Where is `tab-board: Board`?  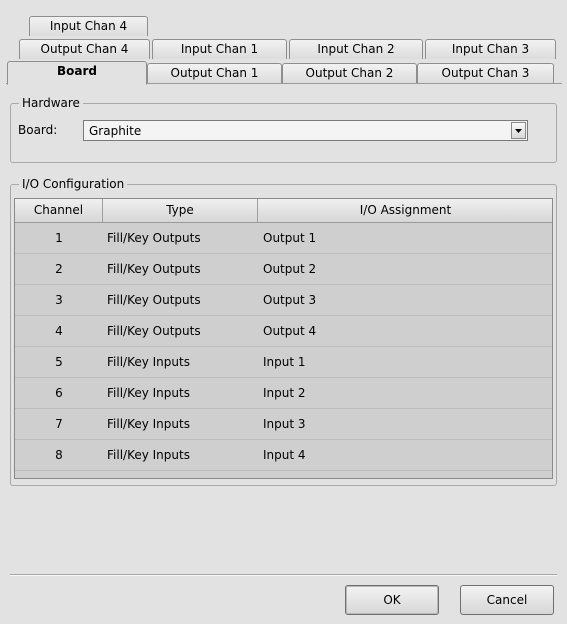
tab-board: Board is located at coordinates (77, 73).